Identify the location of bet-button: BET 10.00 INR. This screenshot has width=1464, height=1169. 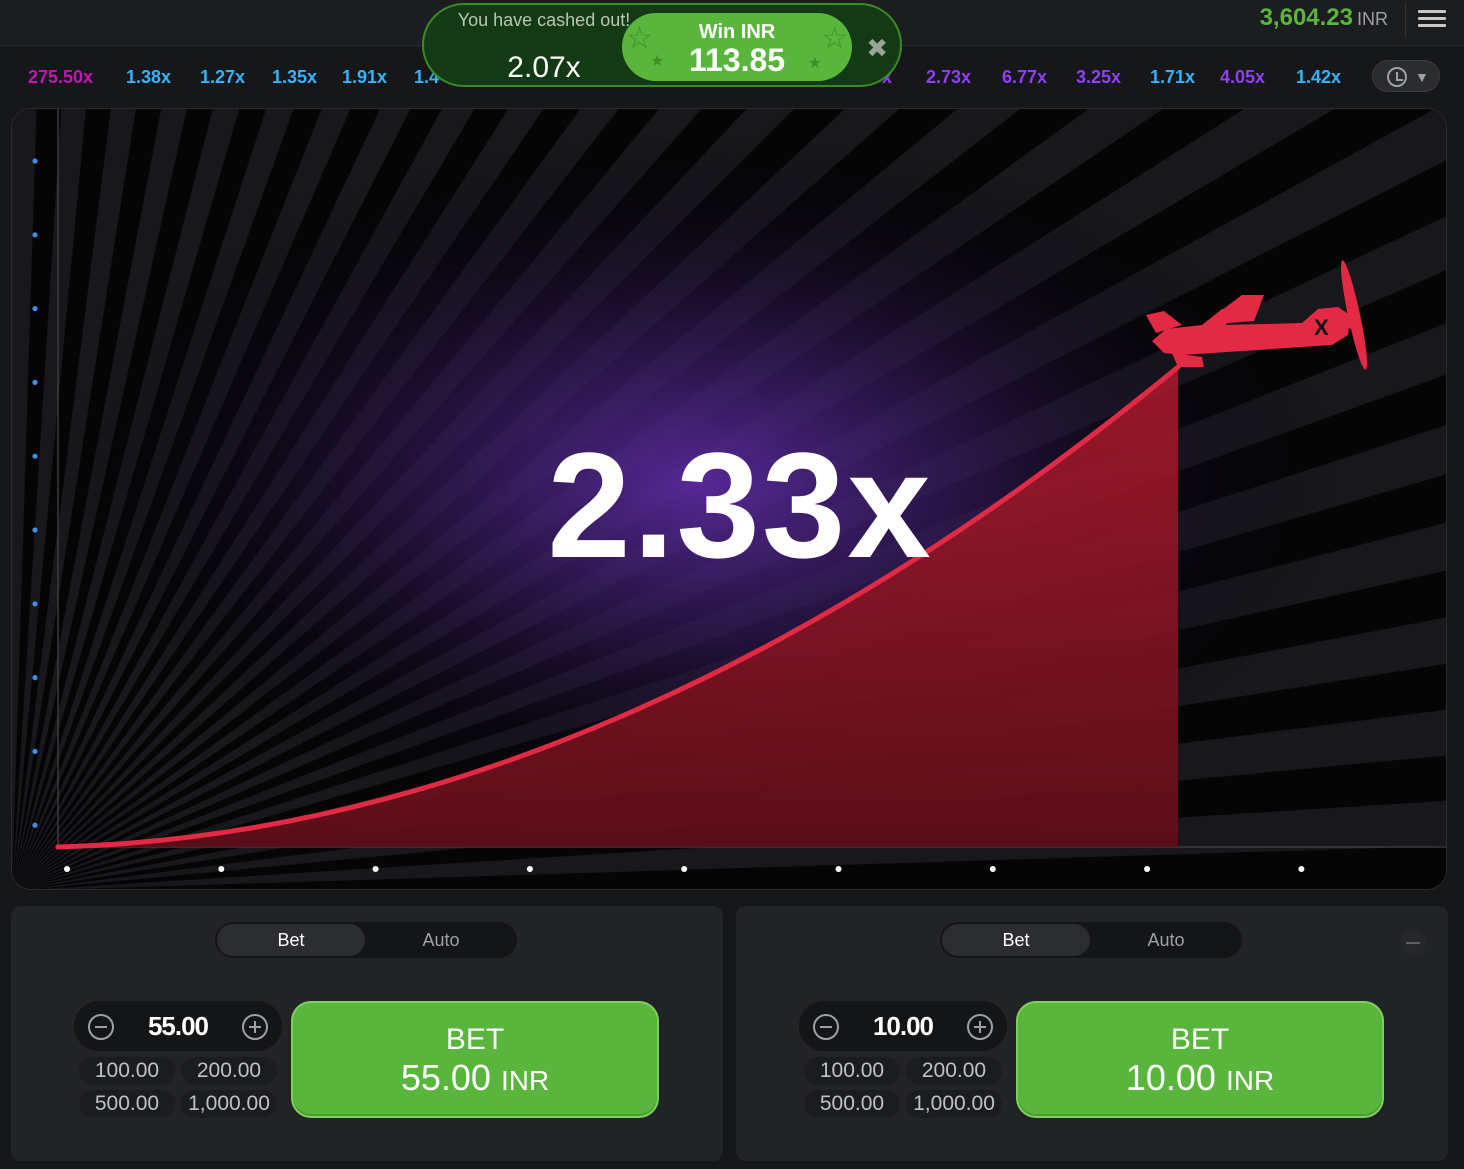
(1200, 1059).